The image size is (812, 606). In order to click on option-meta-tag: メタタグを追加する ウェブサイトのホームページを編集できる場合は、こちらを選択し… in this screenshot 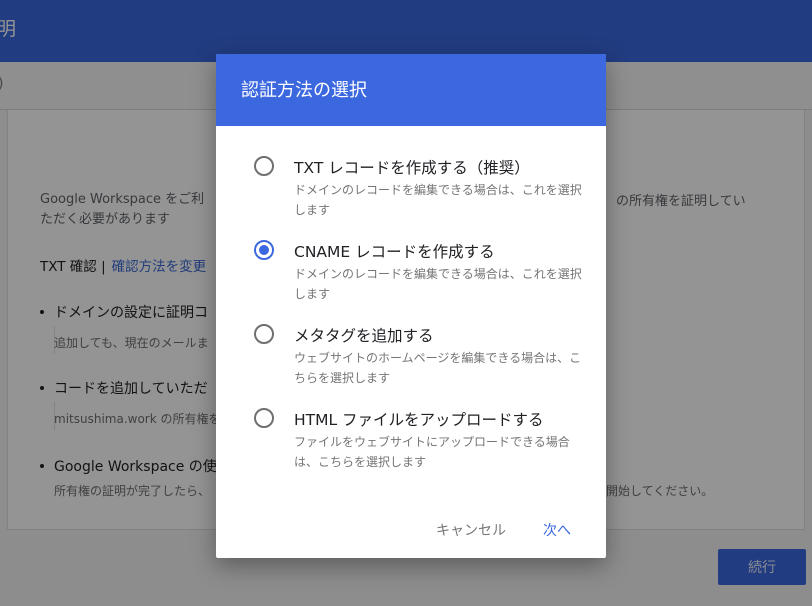, I will do `click(411, 364)`.